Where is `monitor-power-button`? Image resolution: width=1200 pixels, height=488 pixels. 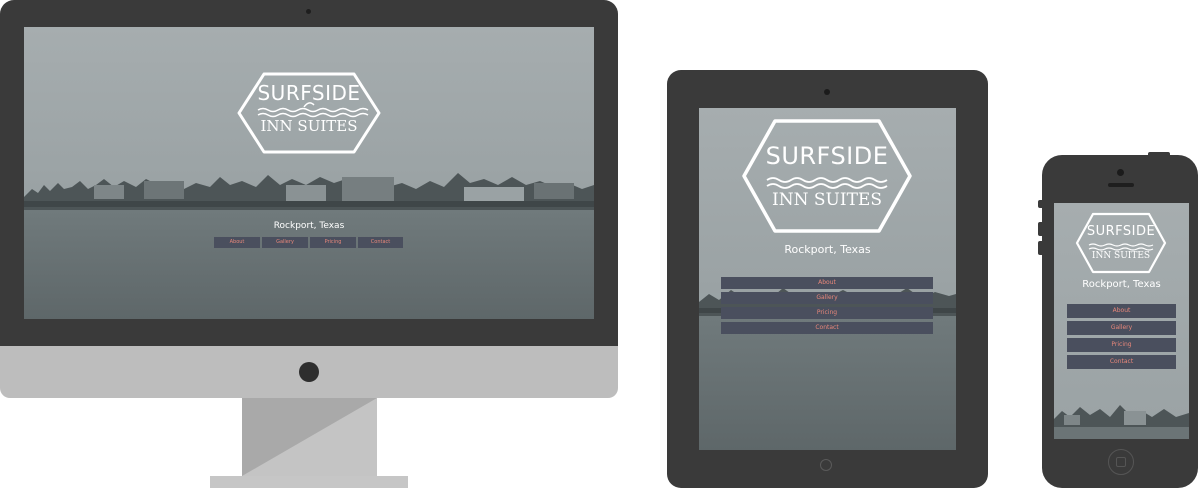 monitor-power-button is located at coordinates (309, 372).